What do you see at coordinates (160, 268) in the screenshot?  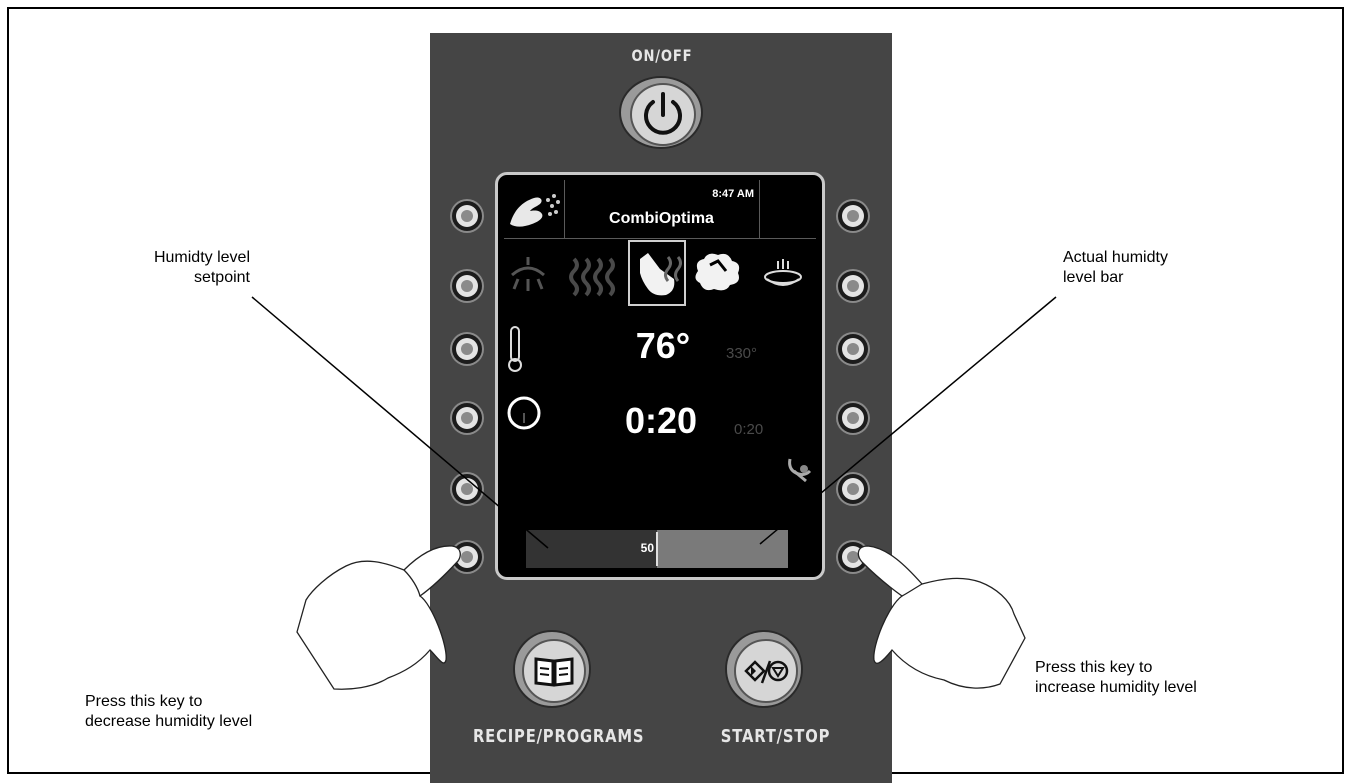 I see `setpoint-callout: Humidty level setpoint` at bounding box center [160, 268].